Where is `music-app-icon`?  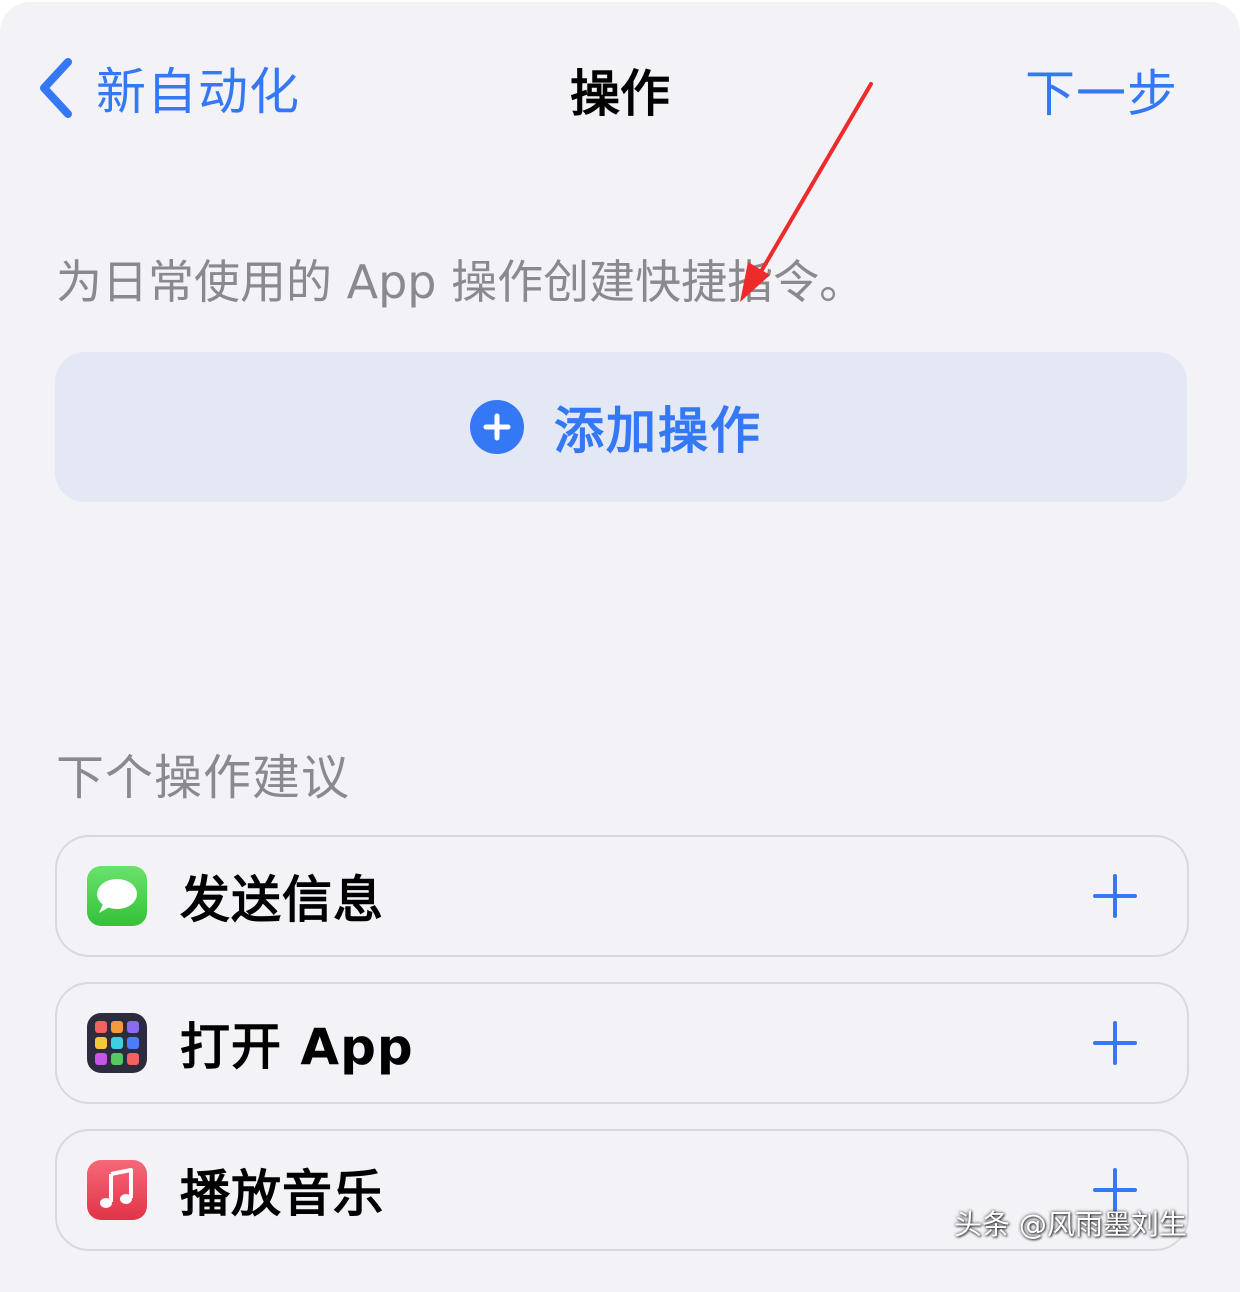 music-app-icon is located at coordinates (117, 1190).